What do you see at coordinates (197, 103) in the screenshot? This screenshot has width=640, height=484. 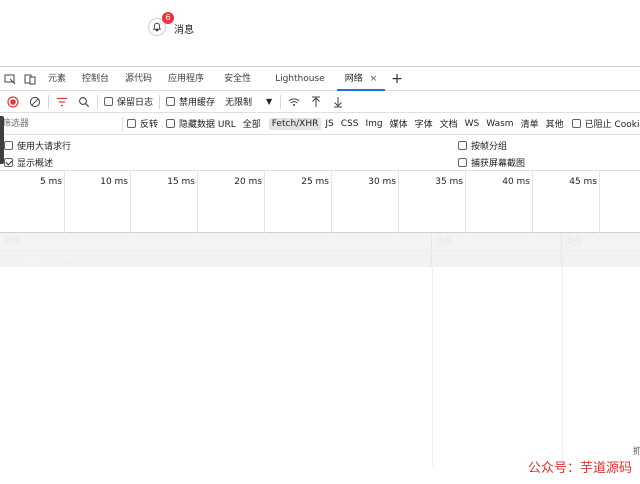 I see `disable-cache-label: 禁用缓存` at bounding box center [197, 103].